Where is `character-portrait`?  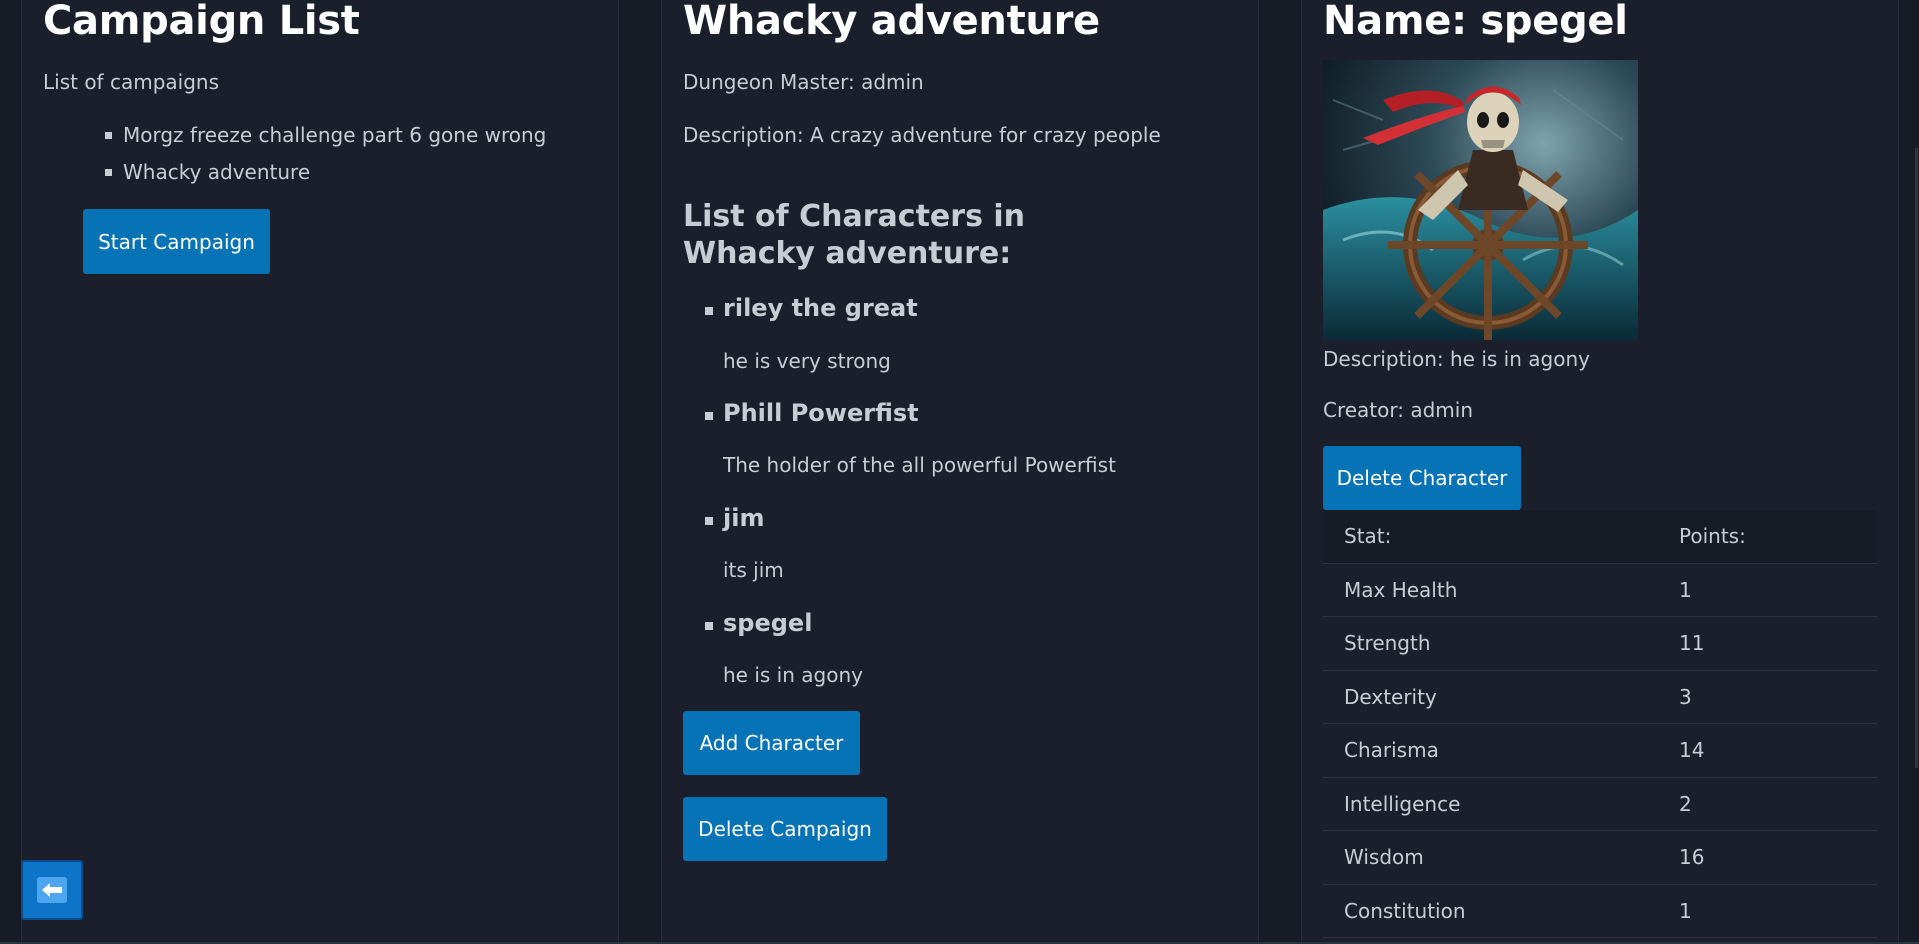
character-portrait is located at coordinates (1480, 200).